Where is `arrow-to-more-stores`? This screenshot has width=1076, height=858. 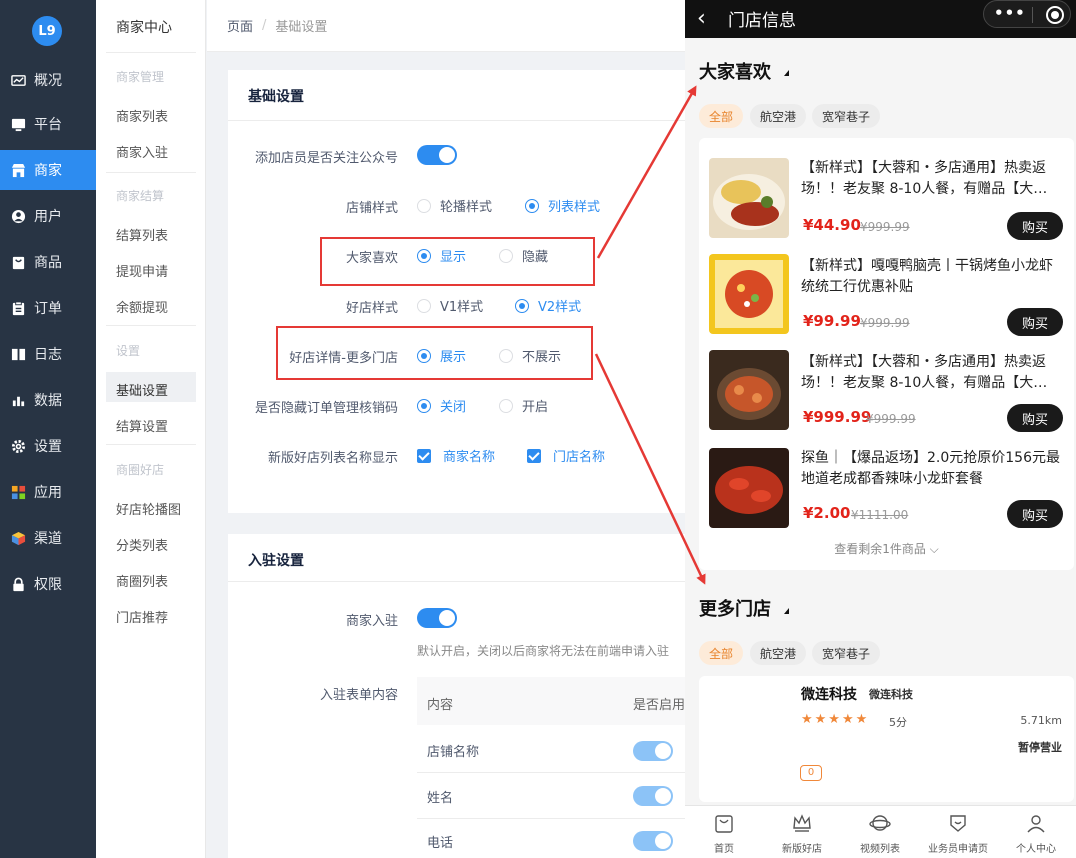
arrow-to-more-stores is located at coordinates (650, 469).